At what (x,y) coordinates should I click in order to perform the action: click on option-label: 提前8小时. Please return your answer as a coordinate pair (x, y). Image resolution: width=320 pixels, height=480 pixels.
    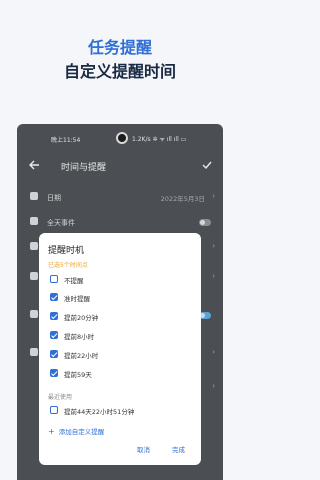
    Looking at the image, I should click on (79, 337).